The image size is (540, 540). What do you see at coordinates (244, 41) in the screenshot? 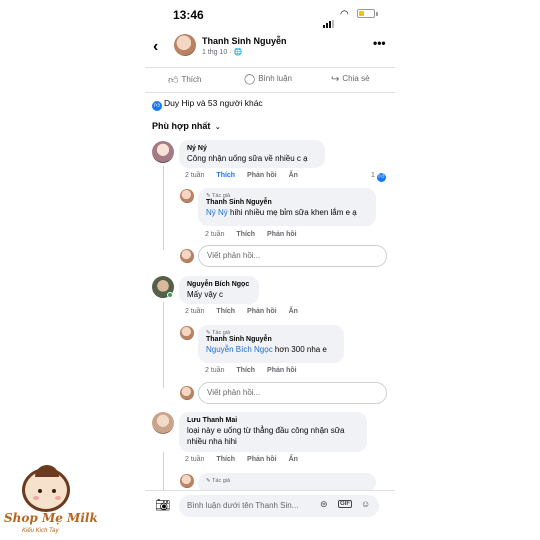
I see `poster-name: Thanh Sinh Nguyễn` at bounding box center [244, 41].